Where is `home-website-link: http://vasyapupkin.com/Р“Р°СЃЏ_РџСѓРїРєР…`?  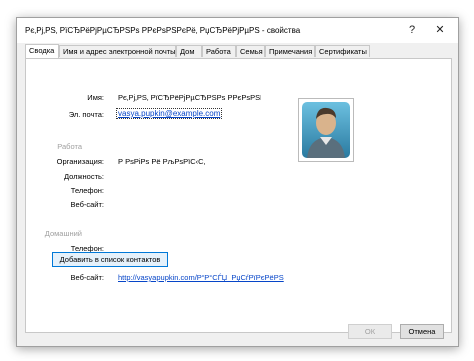 home-website-link: http://vasyapupkin.com/Р“Р°СЃЏ_РџСѓРїРєР… is located at coordinates (201, 277).